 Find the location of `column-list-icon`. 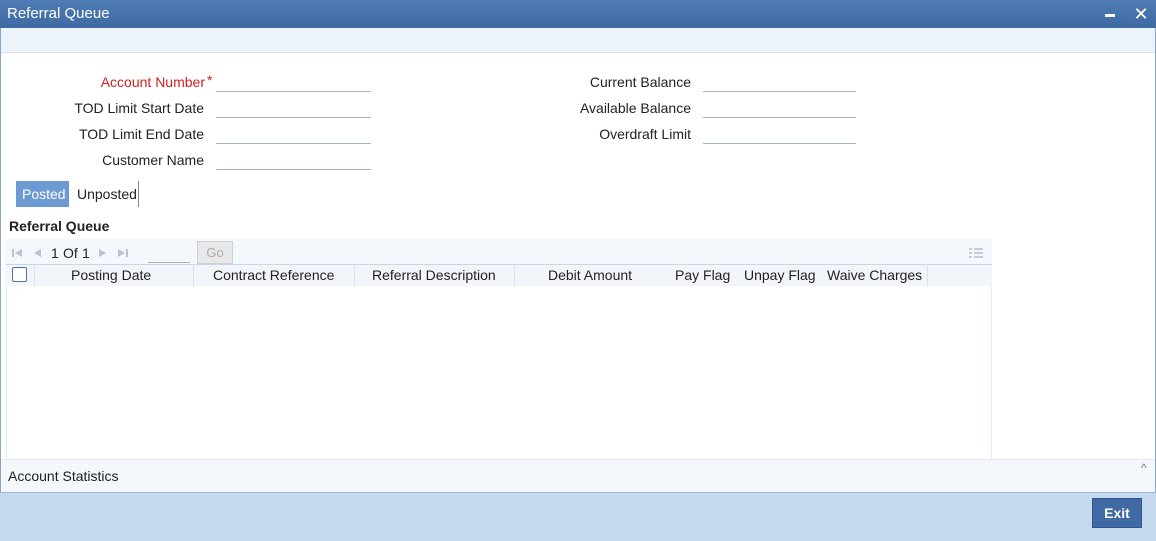

column-list-icon is located at coordinates (976, 253).